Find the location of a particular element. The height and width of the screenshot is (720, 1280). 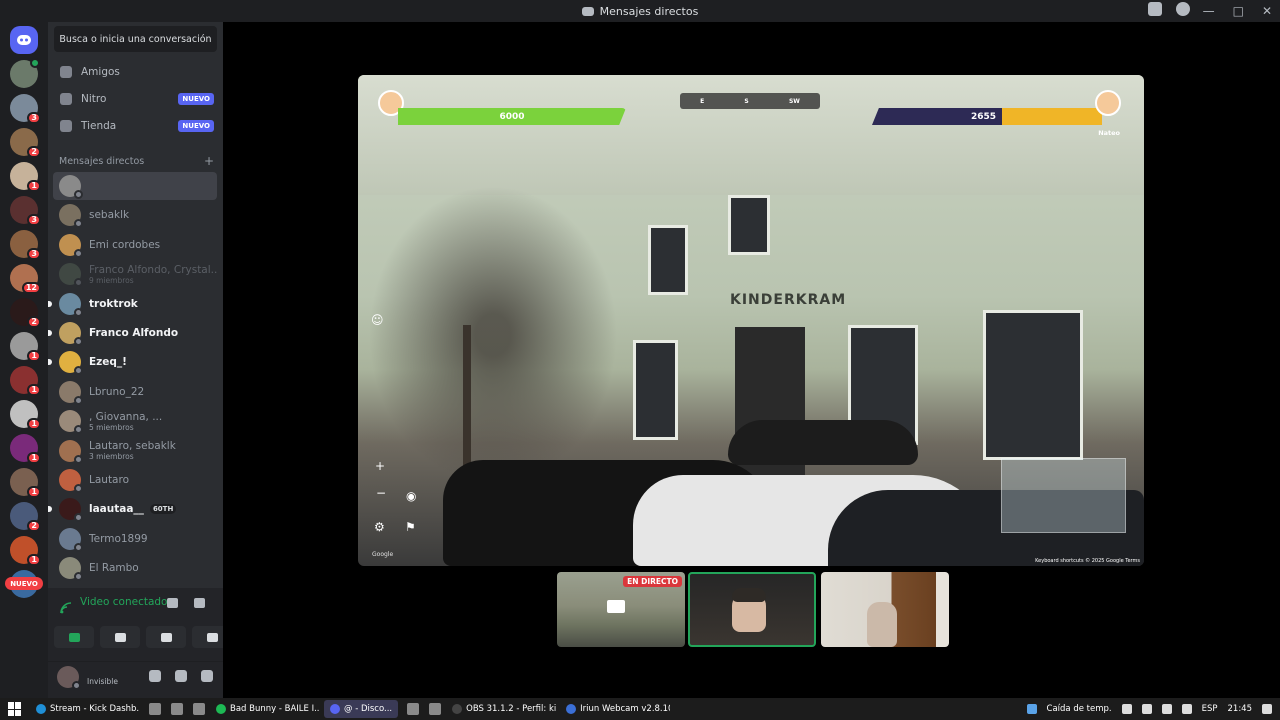

dm-item: , Giovanna, ... 5 miembros is located at coordinates (135, 421).